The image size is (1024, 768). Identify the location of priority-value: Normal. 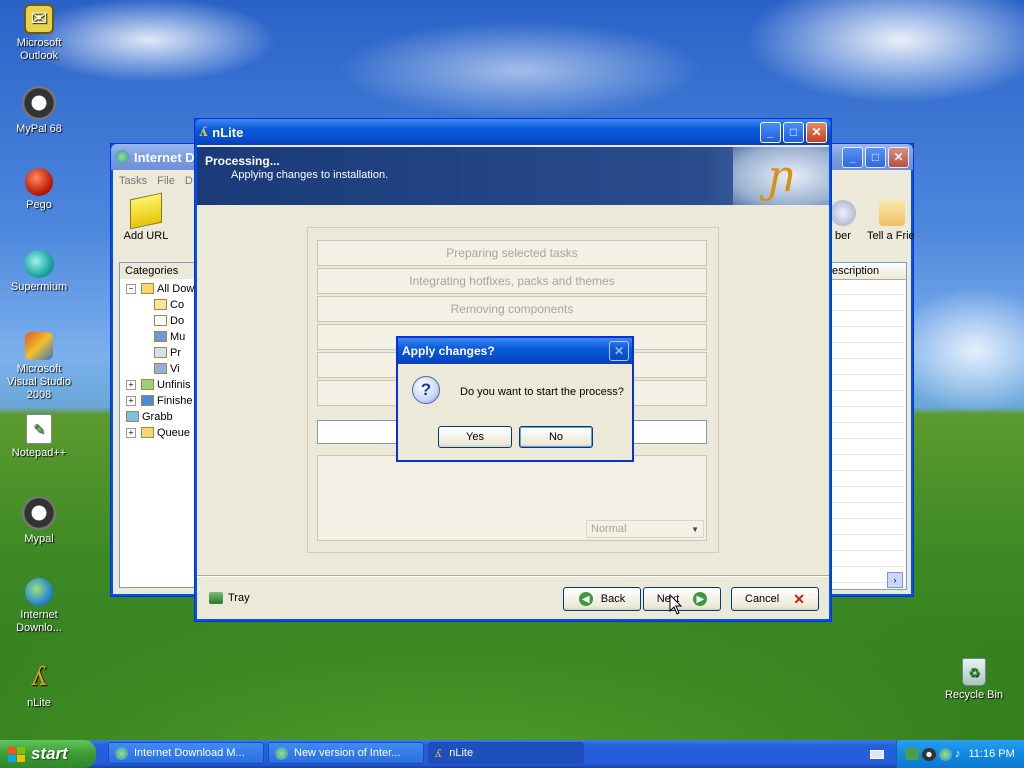
(609, 529).